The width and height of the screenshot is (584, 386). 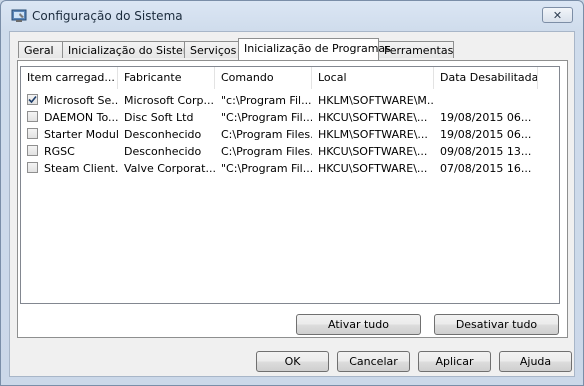 What do you see at coordinates (292, 16) in the screenshot?
I see `title-bar: Configuração do Sistema ✕` at bounding box center [292, 16].